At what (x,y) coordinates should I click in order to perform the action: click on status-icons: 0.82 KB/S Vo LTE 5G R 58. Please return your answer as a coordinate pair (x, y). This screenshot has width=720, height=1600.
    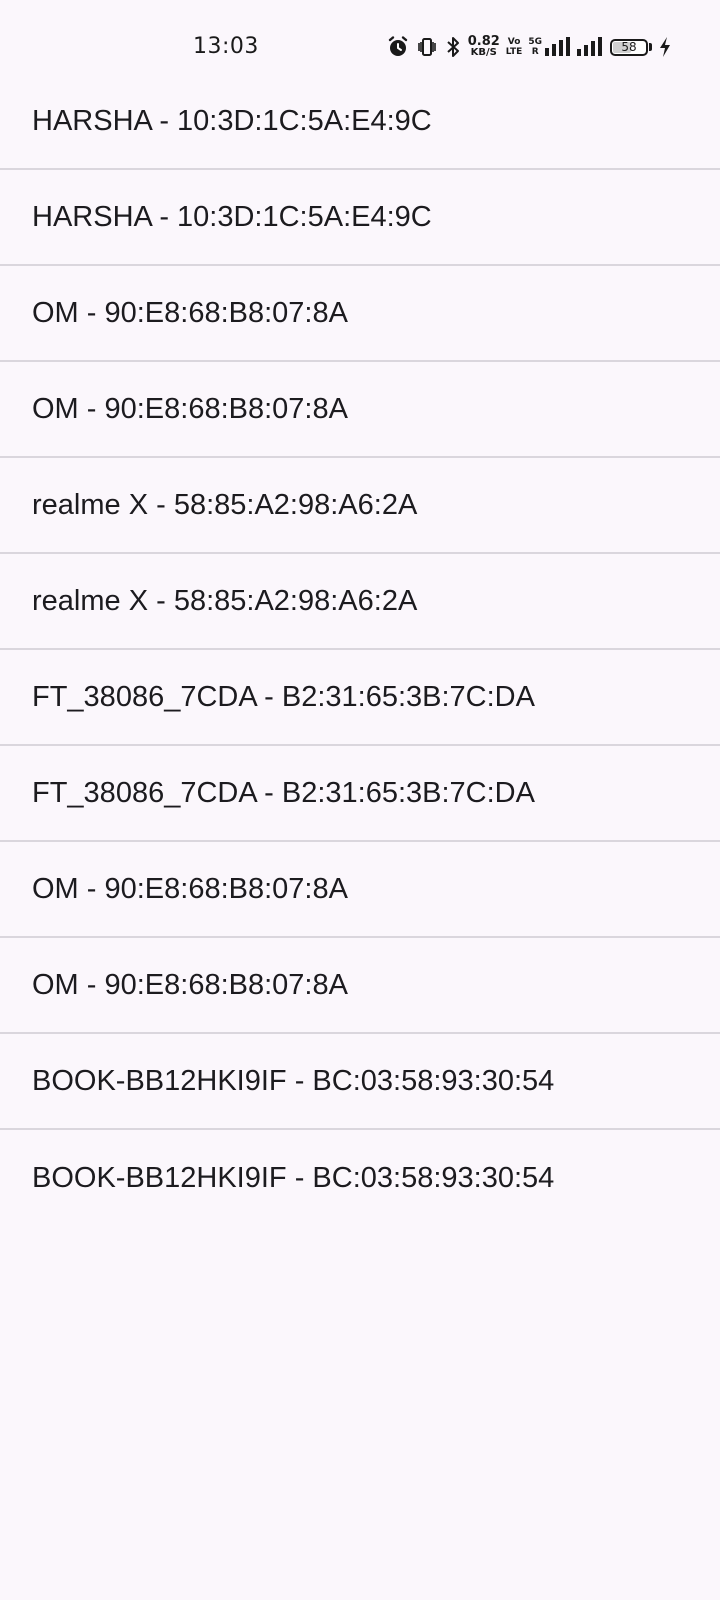
    Looking at the image, I should click on (529, 47).